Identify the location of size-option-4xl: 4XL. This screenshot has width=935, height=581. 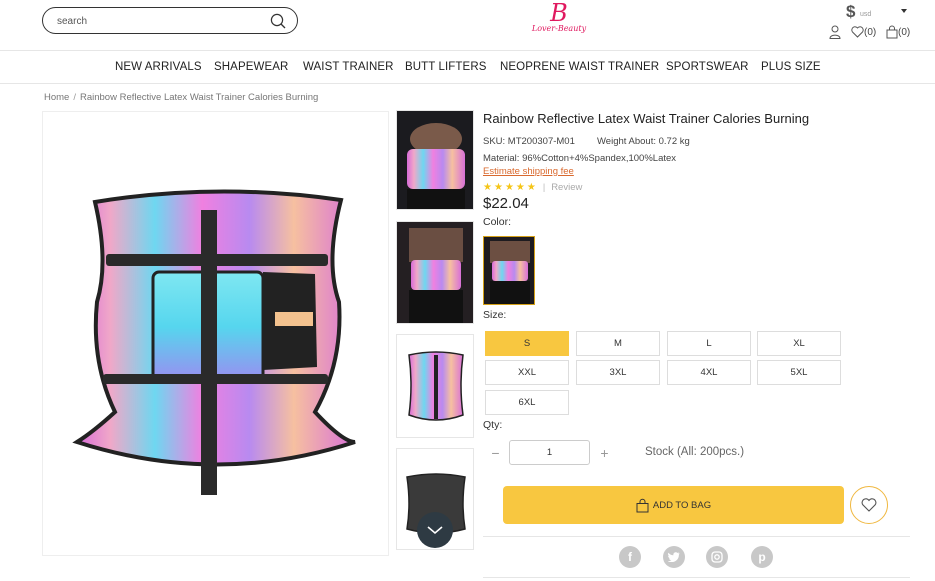
(709, 372).